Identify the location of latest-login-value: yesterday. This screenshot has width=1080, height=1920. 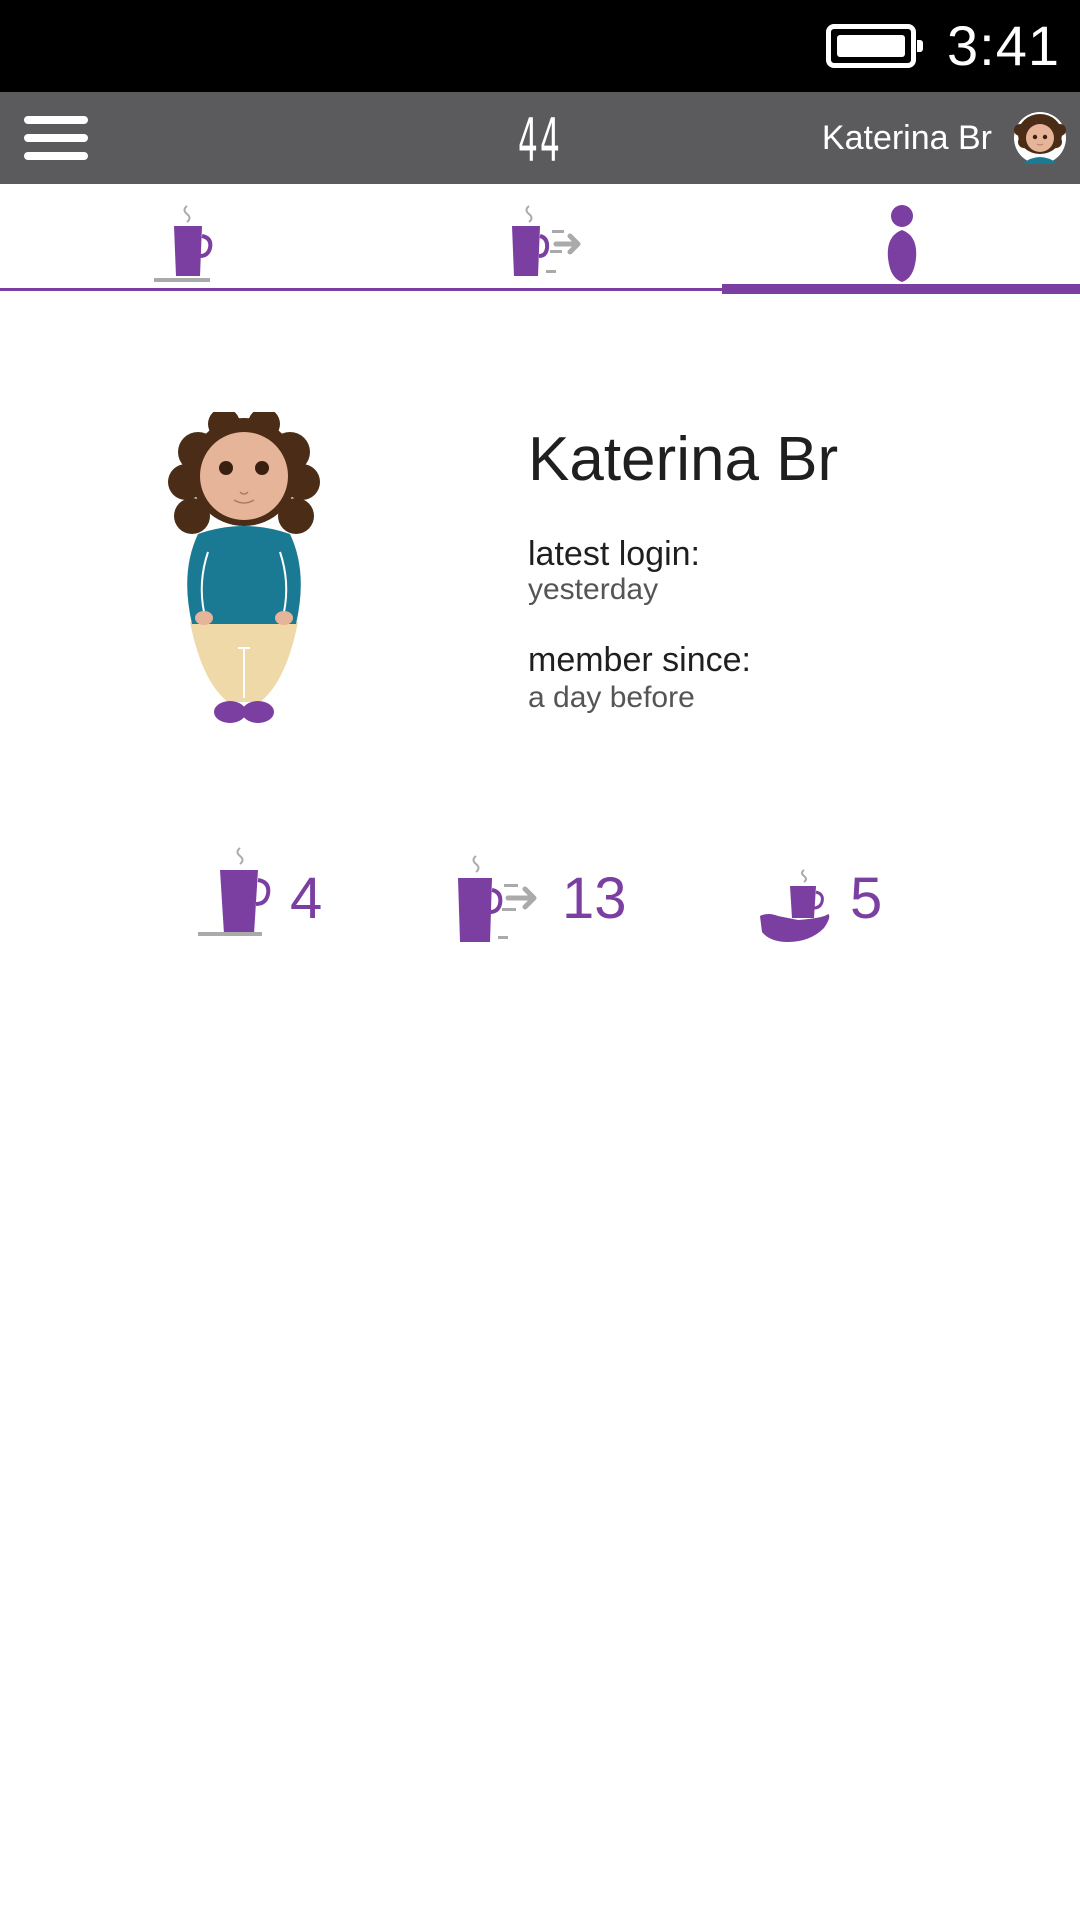
(593, 589).